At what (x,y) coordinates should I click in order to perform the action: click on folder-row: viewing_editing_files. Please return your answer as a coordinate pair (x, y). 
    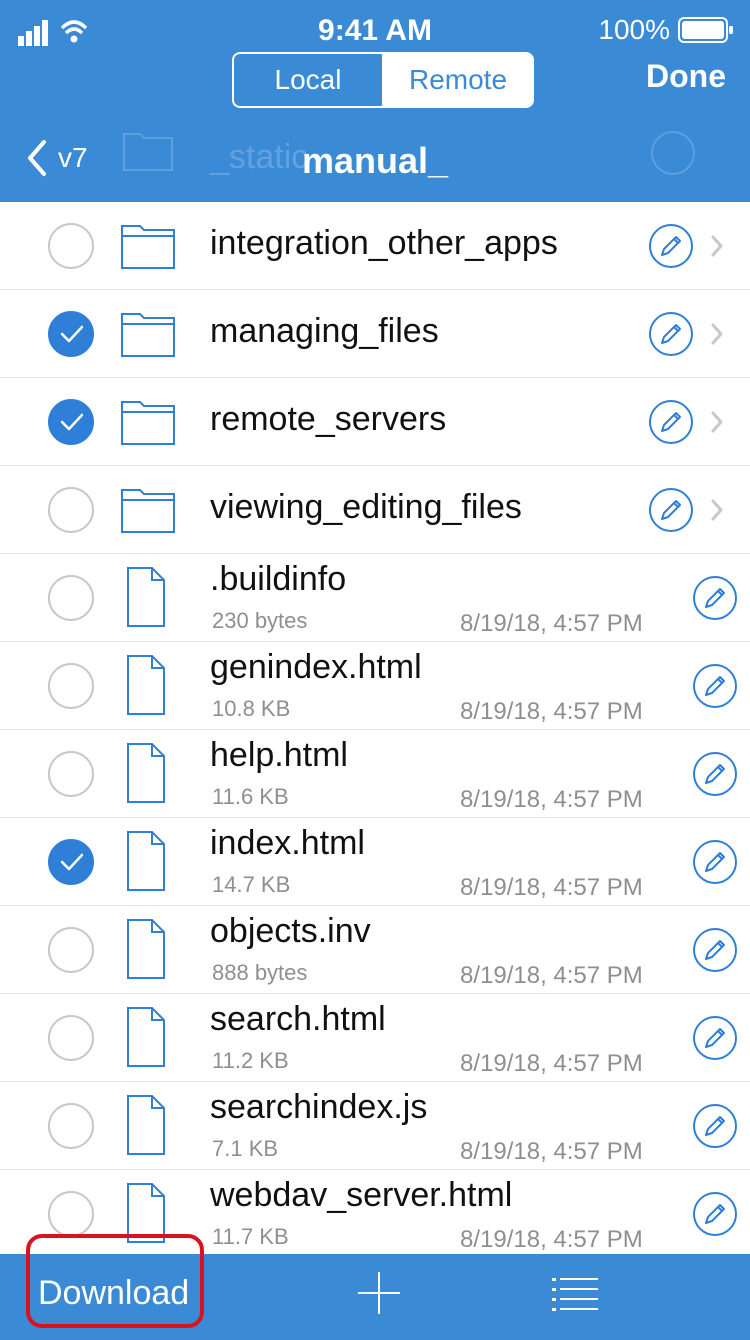
    Looking at the image, I should click on (375, 510).